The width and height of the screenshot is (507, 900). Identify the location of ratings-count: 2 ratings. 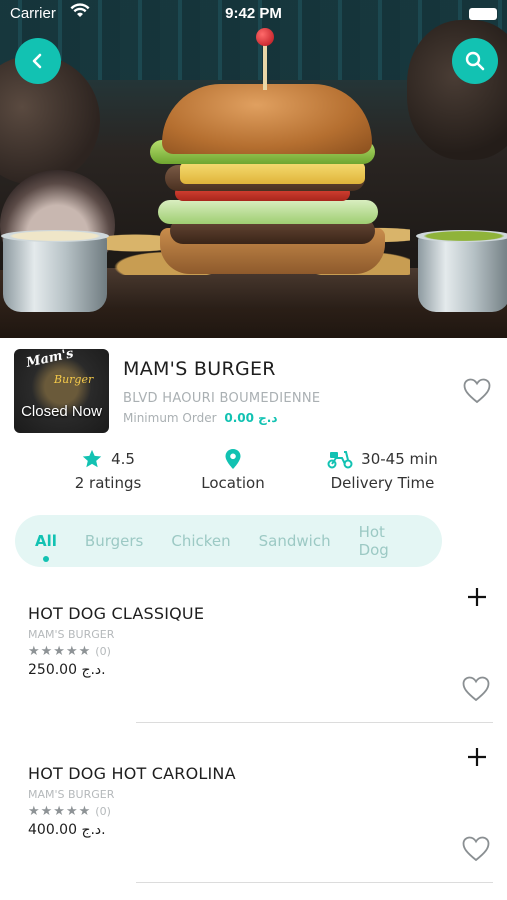
(108, 483).